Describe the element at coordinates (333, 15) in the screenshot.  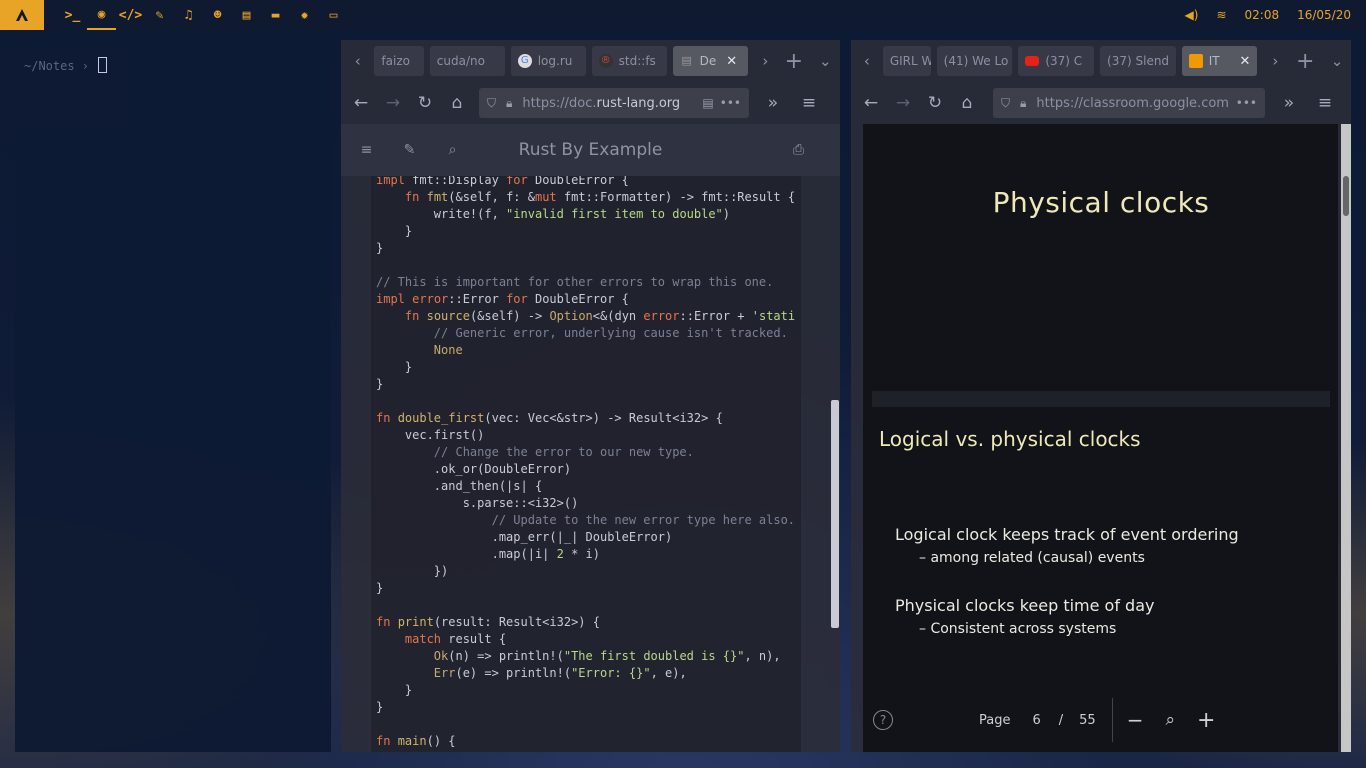
I see `monitor-icon: ▭` at that location.